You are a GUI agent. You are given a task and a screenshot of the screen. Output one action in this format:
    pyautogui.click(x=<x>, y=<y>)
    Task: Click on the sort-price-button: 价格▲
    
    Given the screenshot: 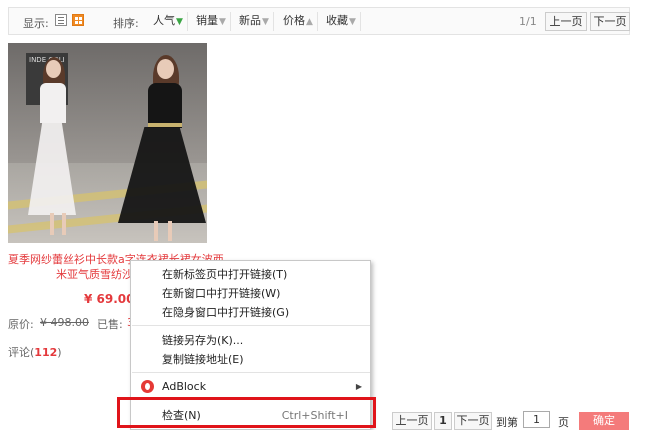 What is the action you would take?
    pyautogui.click(x=298, y=21)
    